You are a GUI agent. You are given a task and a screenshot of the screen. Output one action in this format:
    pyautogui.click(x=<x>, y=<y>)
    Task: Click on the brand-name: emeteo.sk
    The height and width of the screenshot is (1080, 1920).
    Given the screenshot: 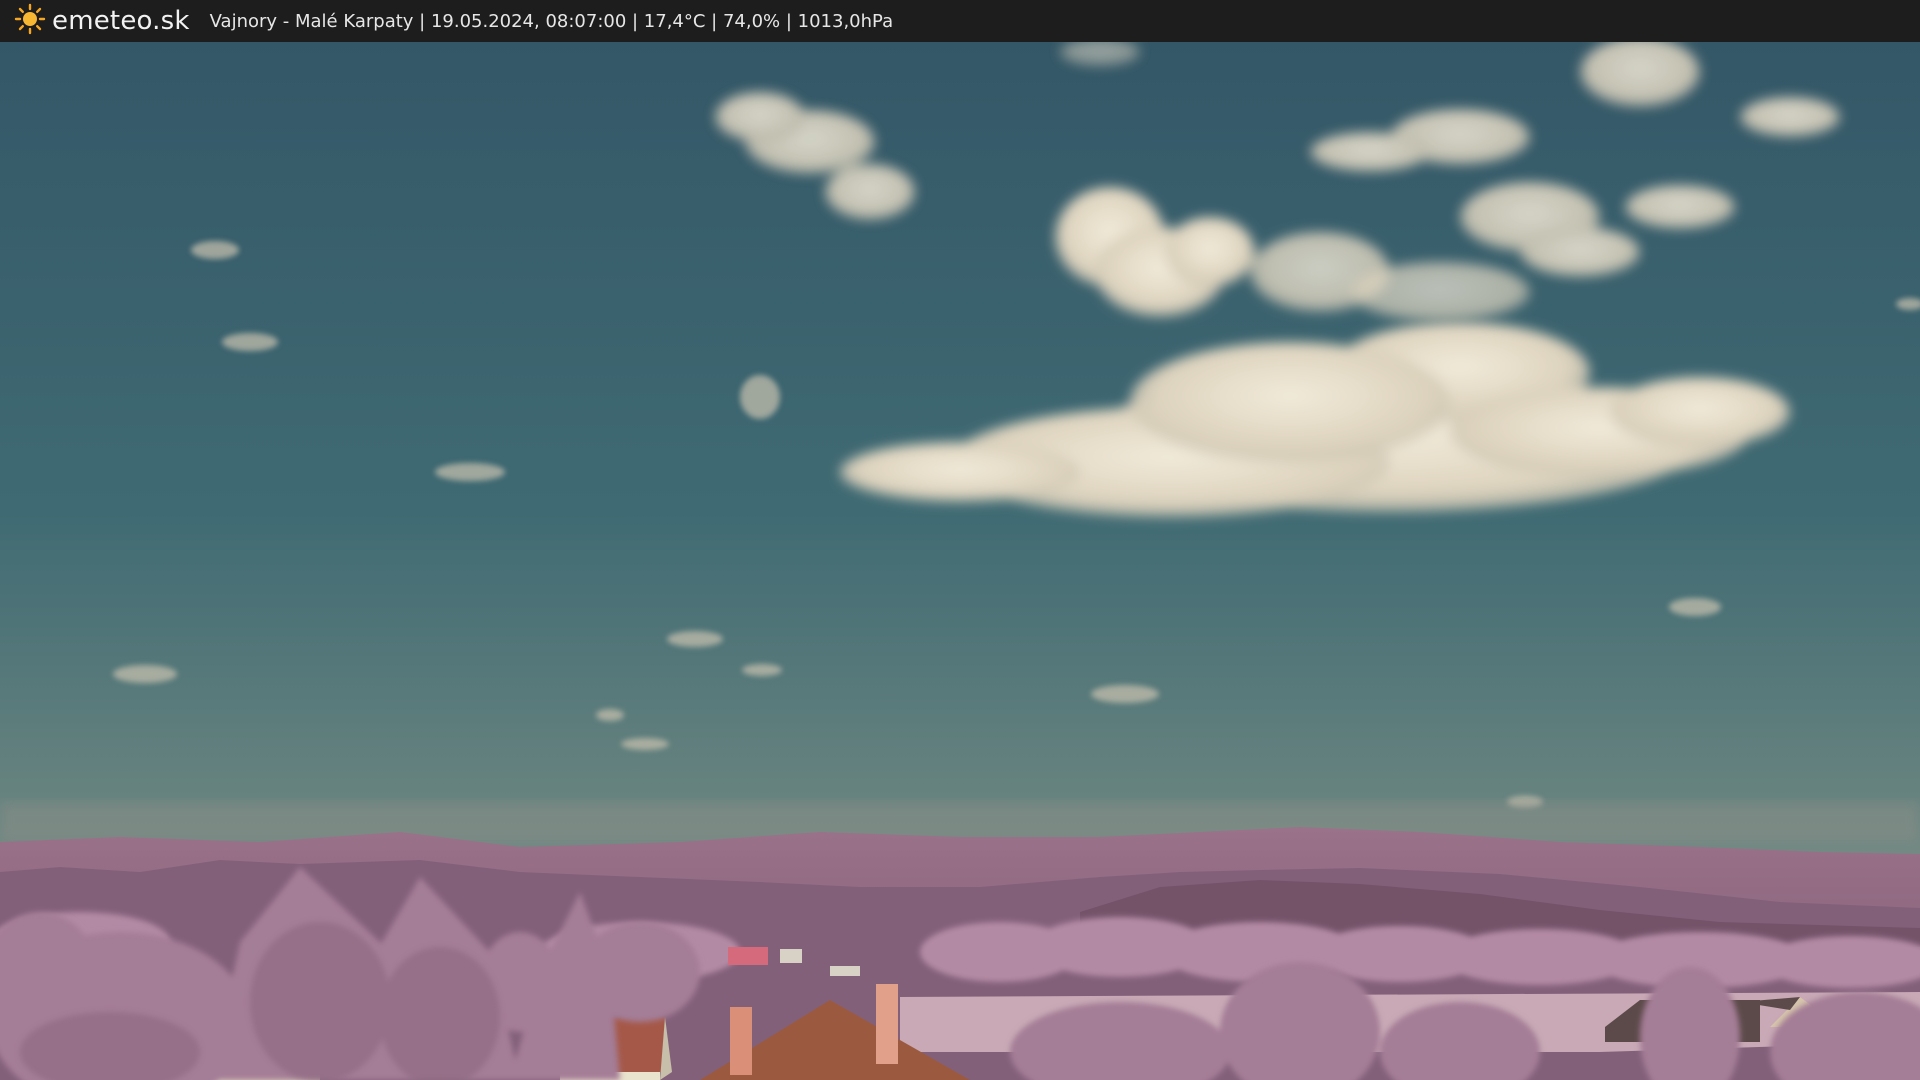 What is the action you would take?
    pyautogui.click(x=121, y=21)
    